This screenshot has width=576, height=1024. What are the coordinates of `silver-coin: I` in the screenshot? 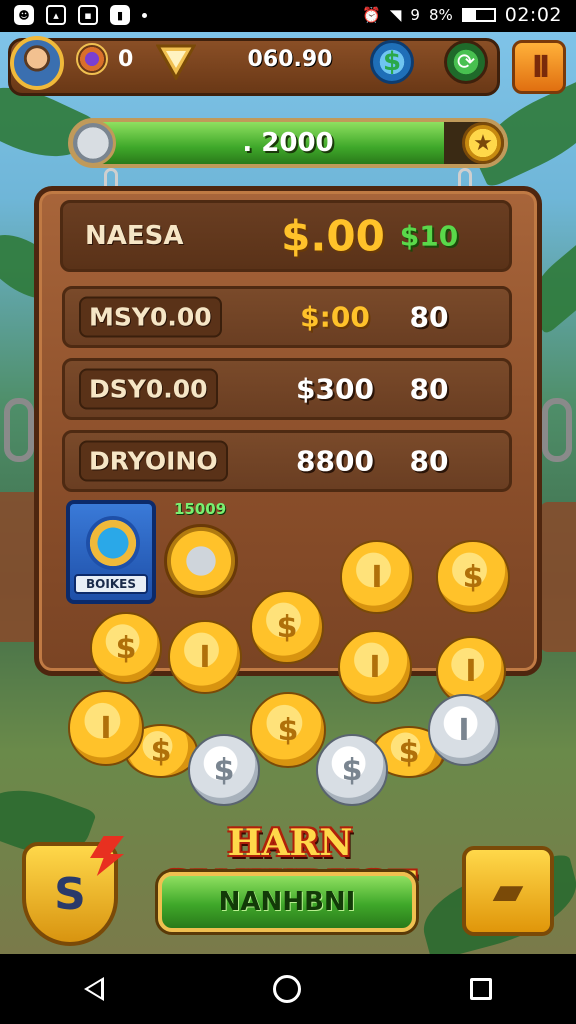 It's located at (464, 730).